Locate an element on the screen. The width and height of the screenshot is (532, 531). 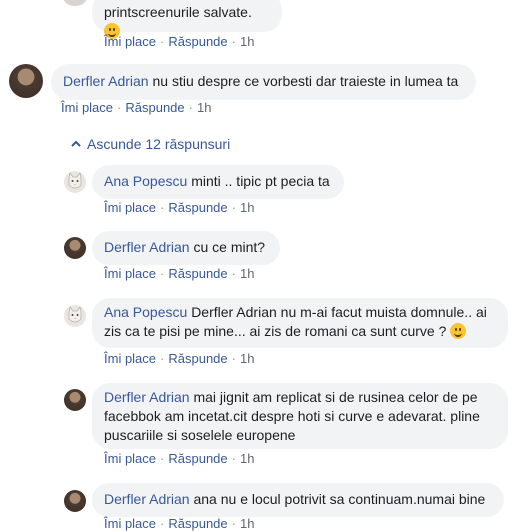
reply-bubble: Derfler Adrian cu ce mint? is located at coordinates (186, 248).